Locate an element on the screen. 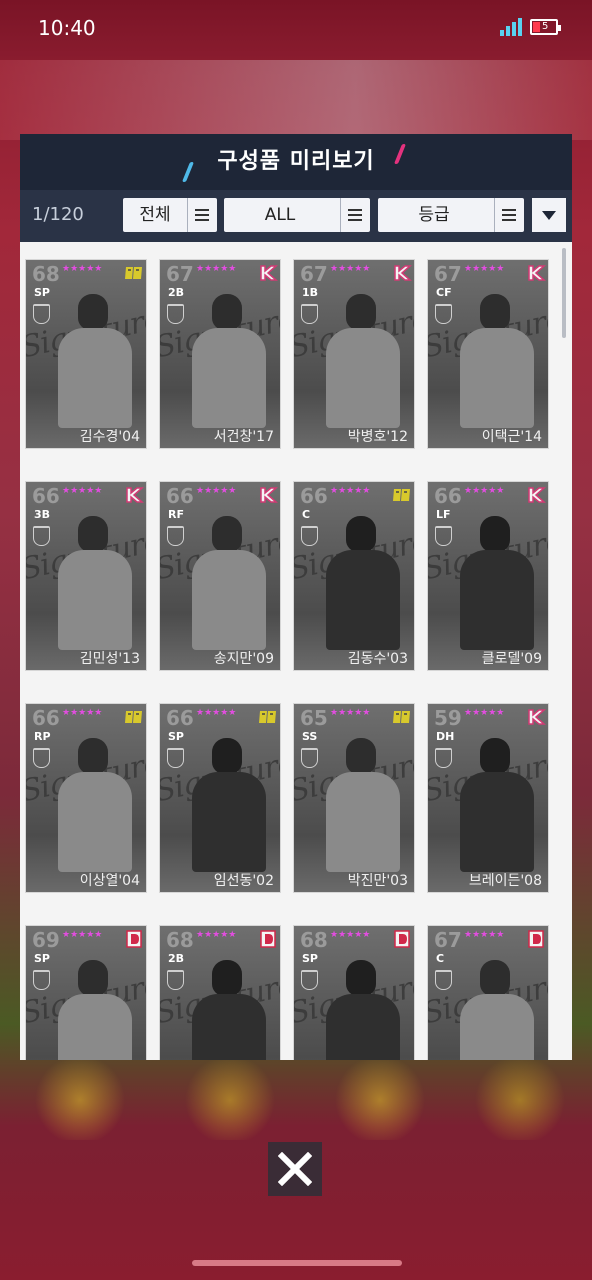 Image resolution: width=592 pixels, height=1280 pixels. player-card: Signature66★★★★★C김동수'03 is located at coordinates (354, 576).